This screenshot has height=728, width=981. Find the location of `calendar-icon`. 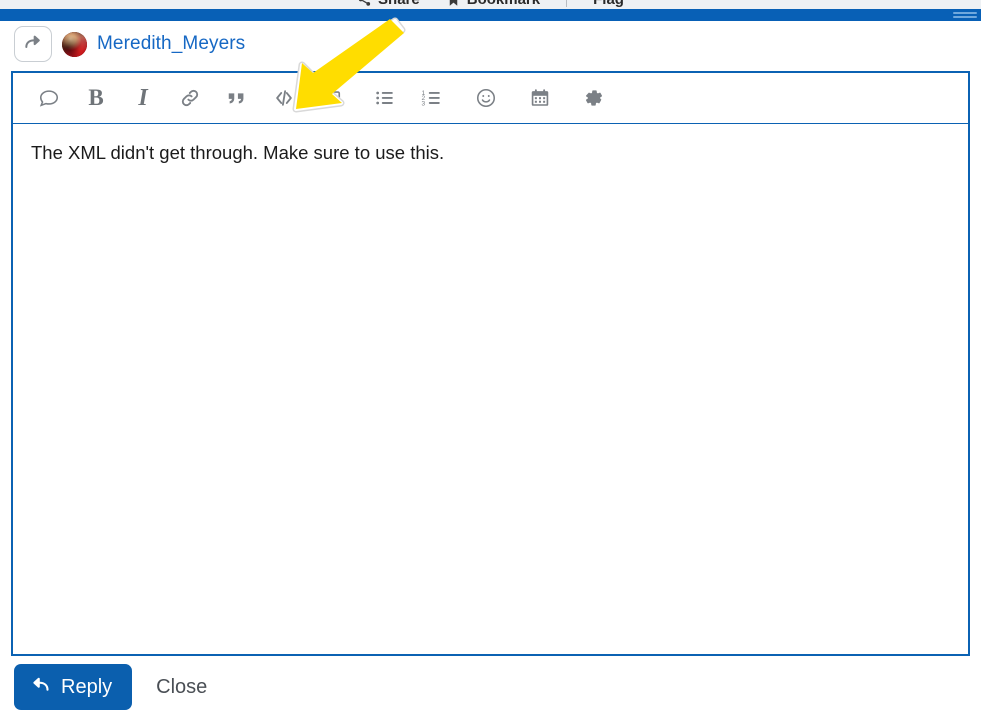

calendar-icon is located at coordinates (540, 98).